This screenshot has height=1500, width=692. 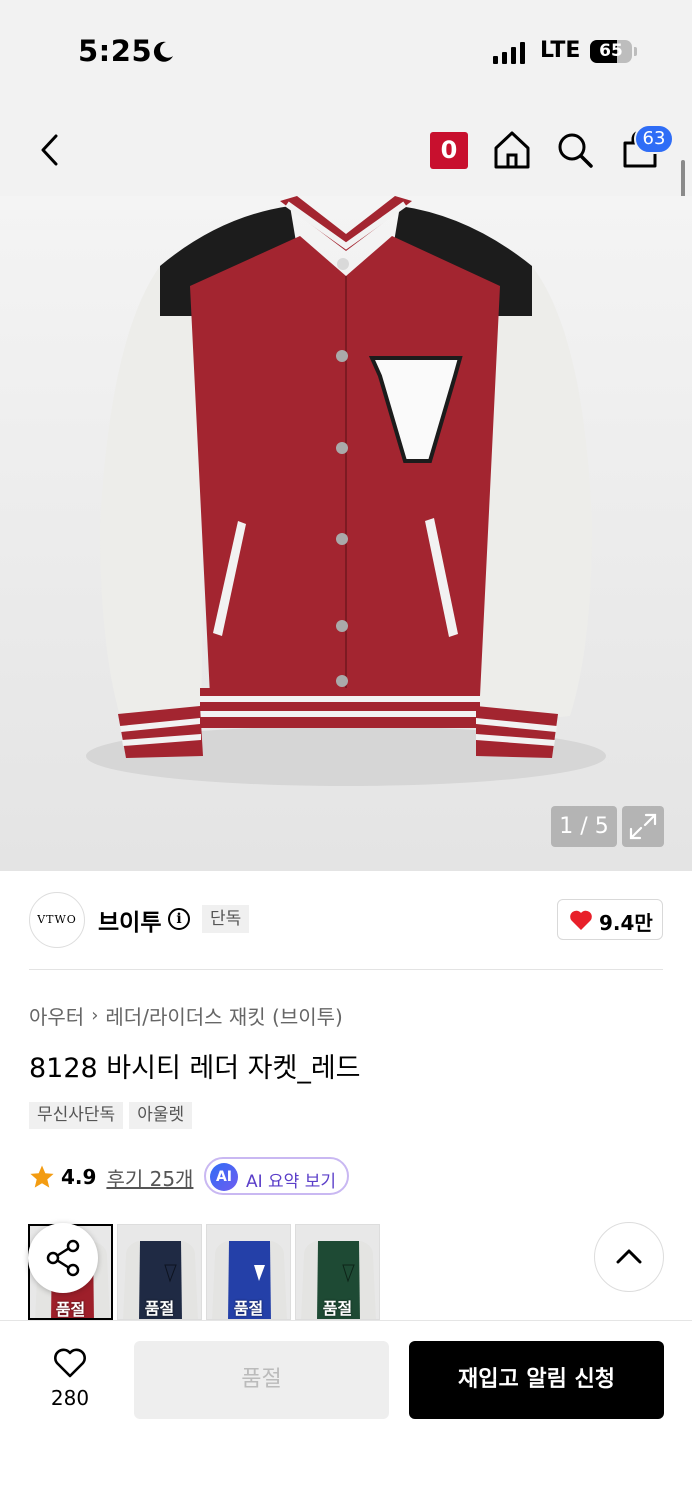 I want to click on ai-icon: AI, so click(x=224, y=1177).